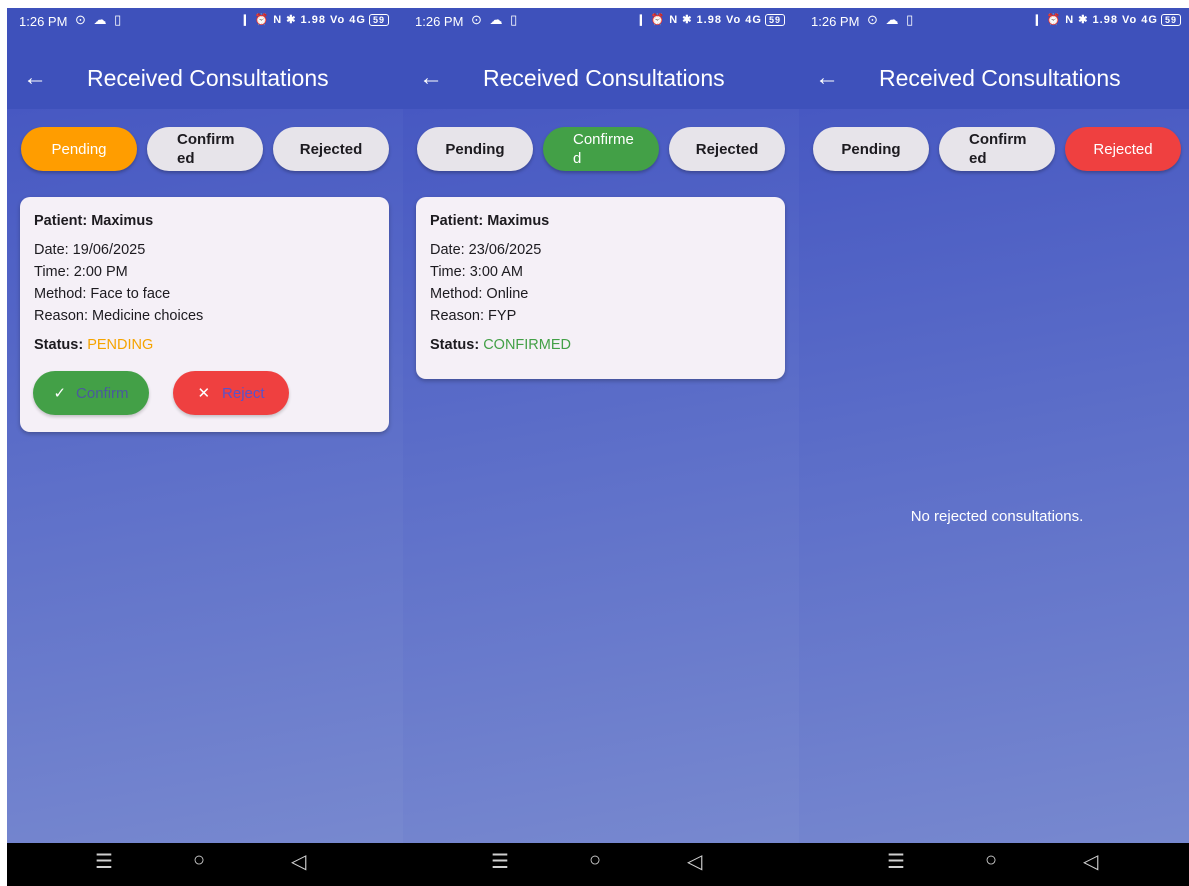 Image resolution: width=1189 pixels, height=886 pixels. What do you see at coordinates (243, 393) in the screenshot?
I see `reject-button-label: Reject` at bounding box center [243, 393].